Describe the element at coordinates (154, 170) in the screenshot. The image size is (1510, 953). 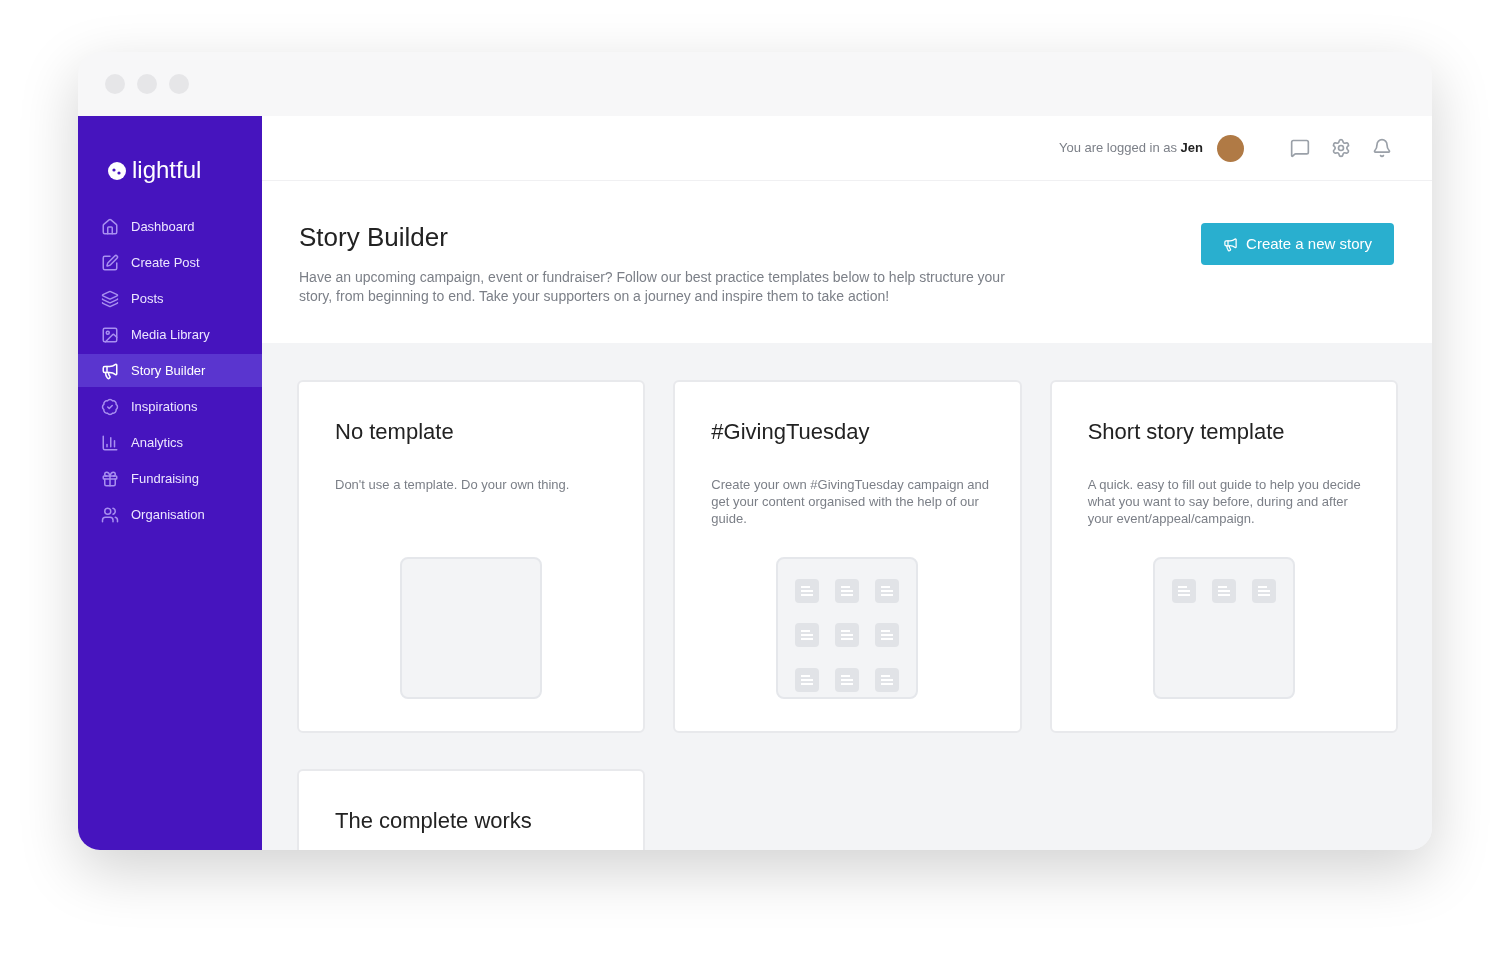
I see `app-logo: lightful` at that location.